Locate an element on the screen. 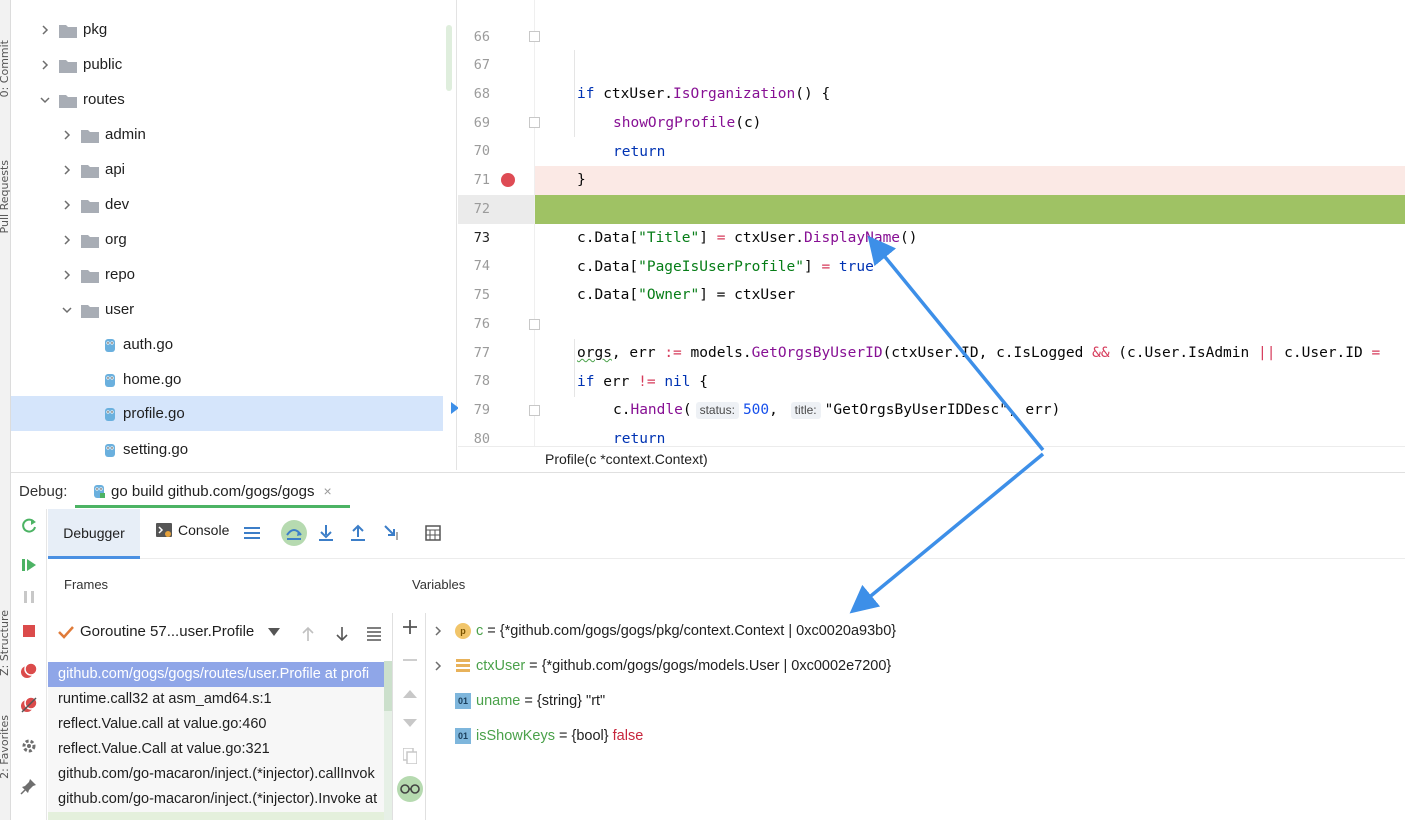 The height and width of the screenshot is (820, 1405). console-icon is located at coordinates (164, 530).